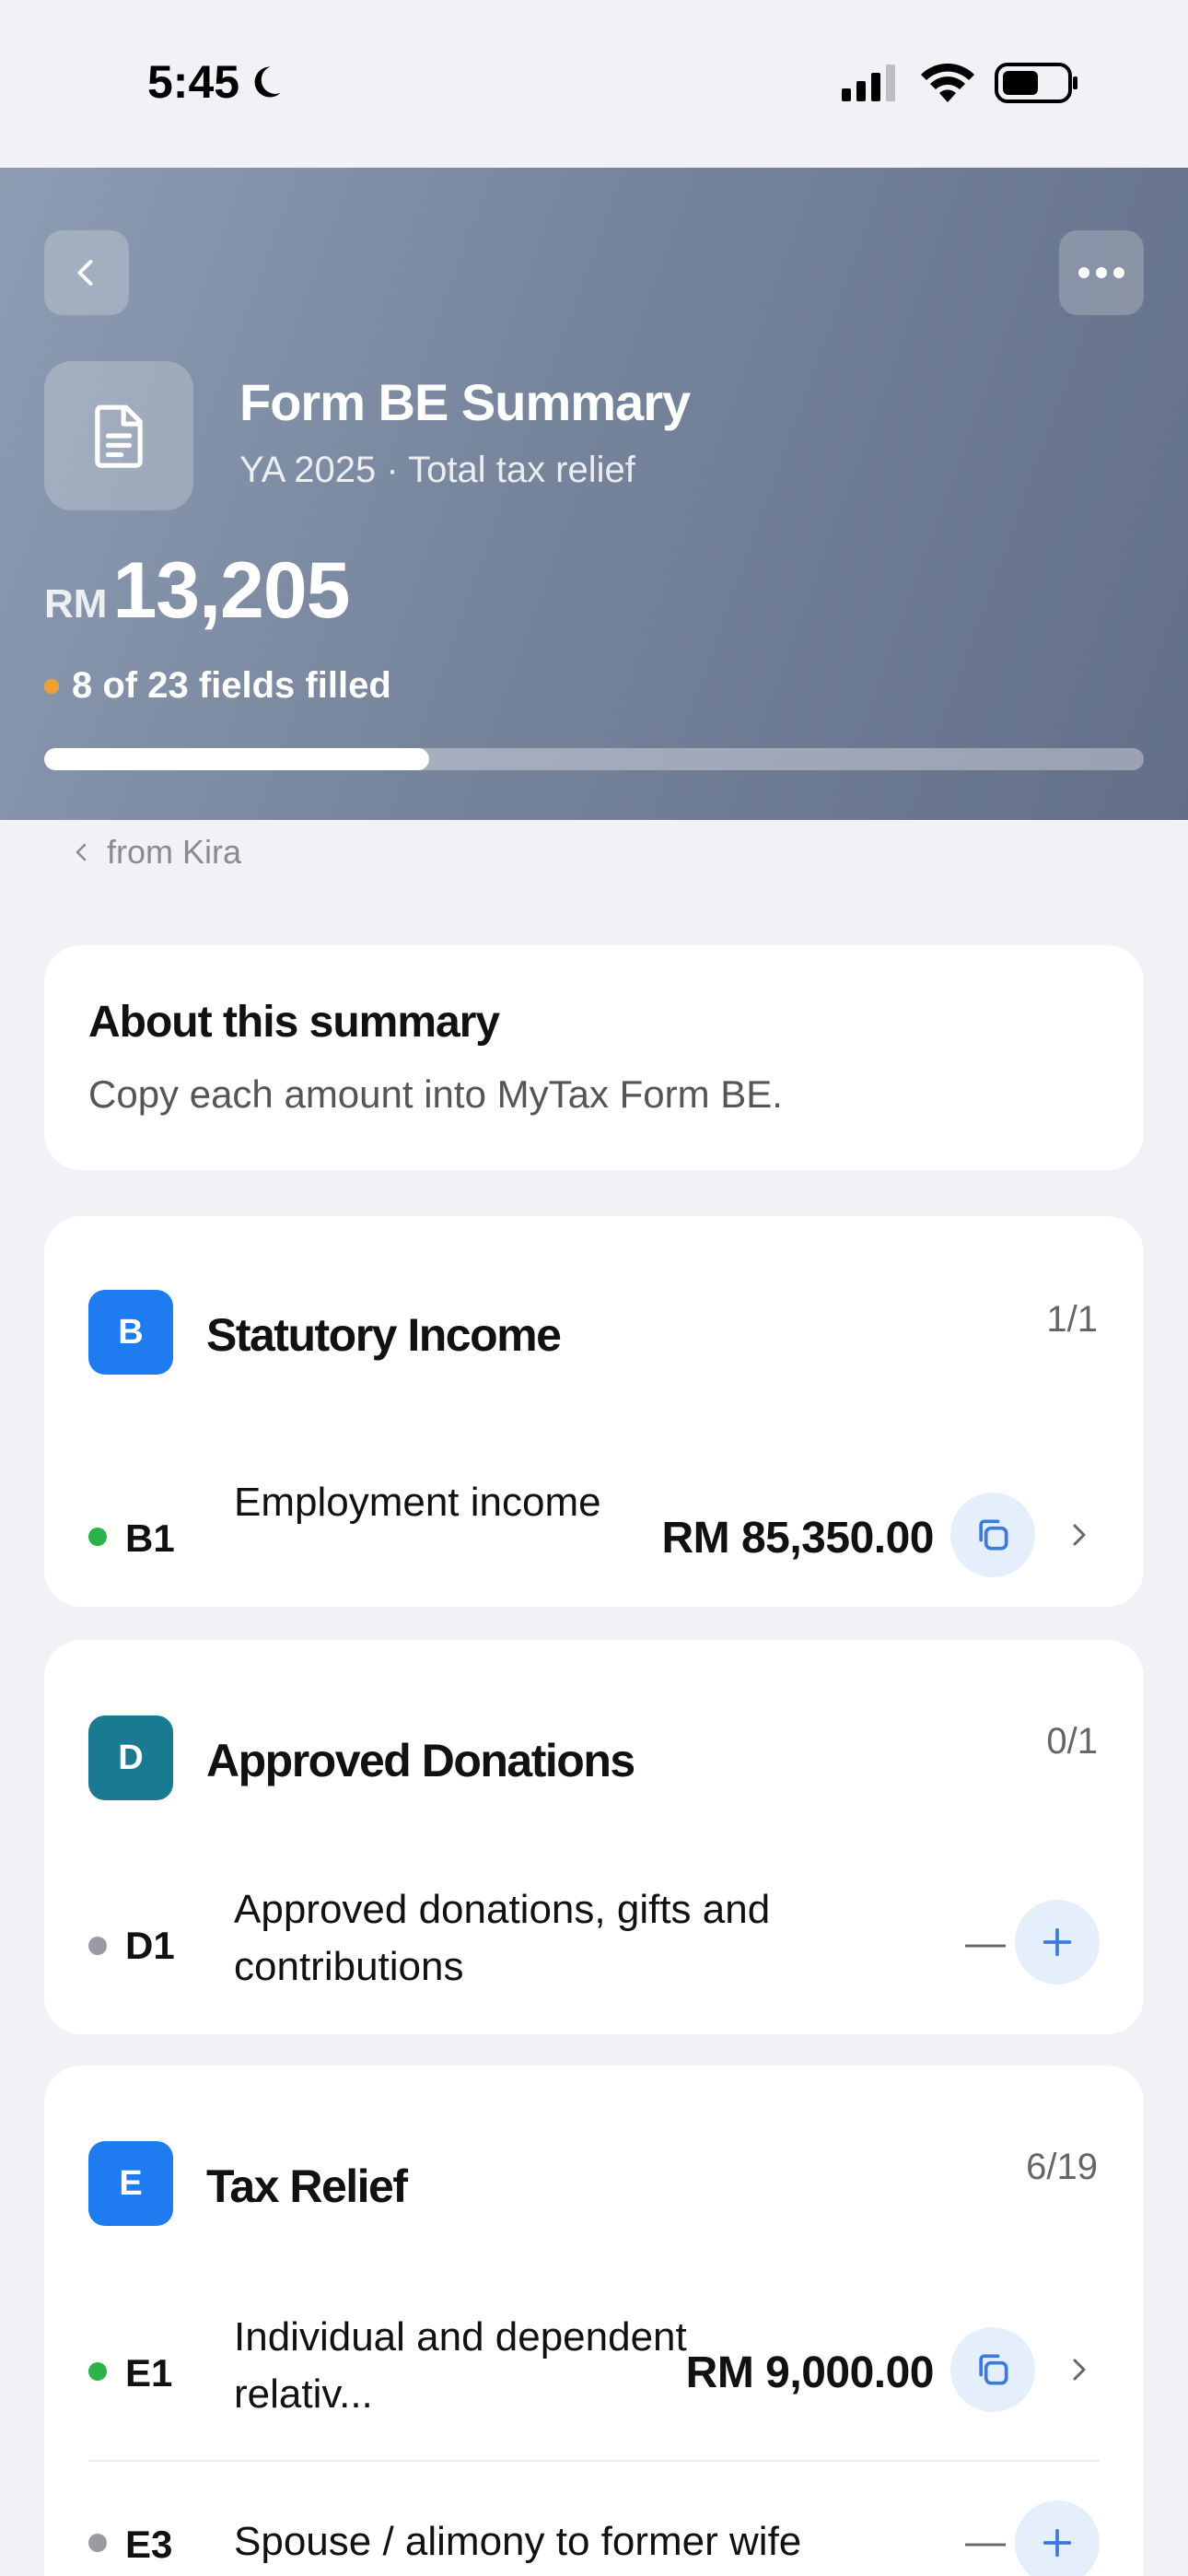  Describe the element at coordinates (231, 685) in the screenshot. I see `fields-filled-text: 8 of 23 fields filled` at that location.